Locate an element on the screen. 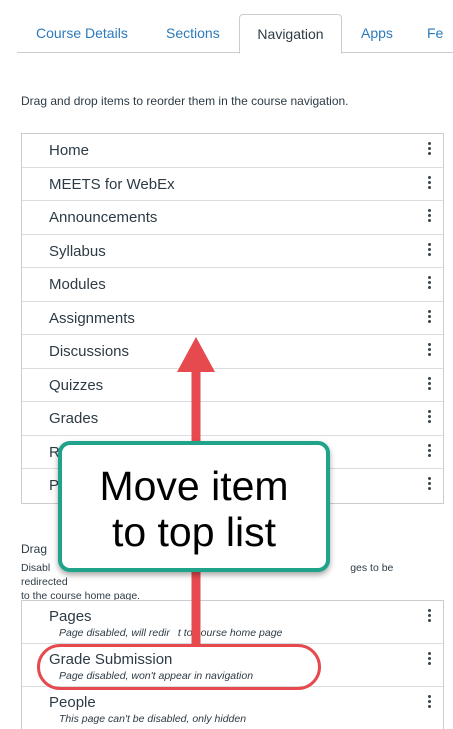  callout-line-1: Move item is located at coordinates (194, 486).